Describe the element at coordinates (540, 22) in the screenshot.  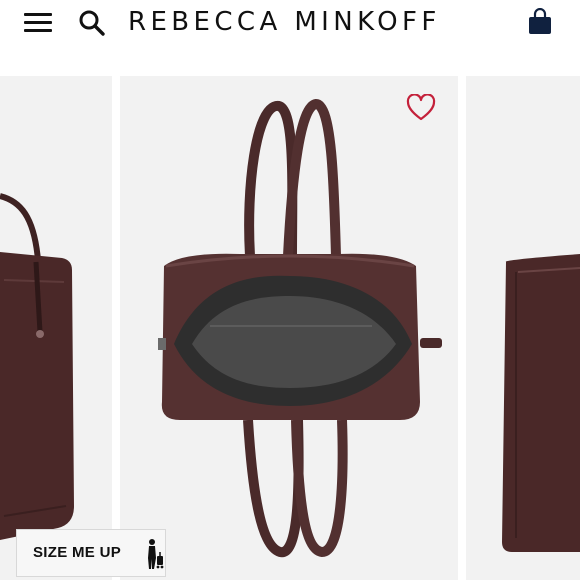
I see `shopping-bag-icon` at that location.